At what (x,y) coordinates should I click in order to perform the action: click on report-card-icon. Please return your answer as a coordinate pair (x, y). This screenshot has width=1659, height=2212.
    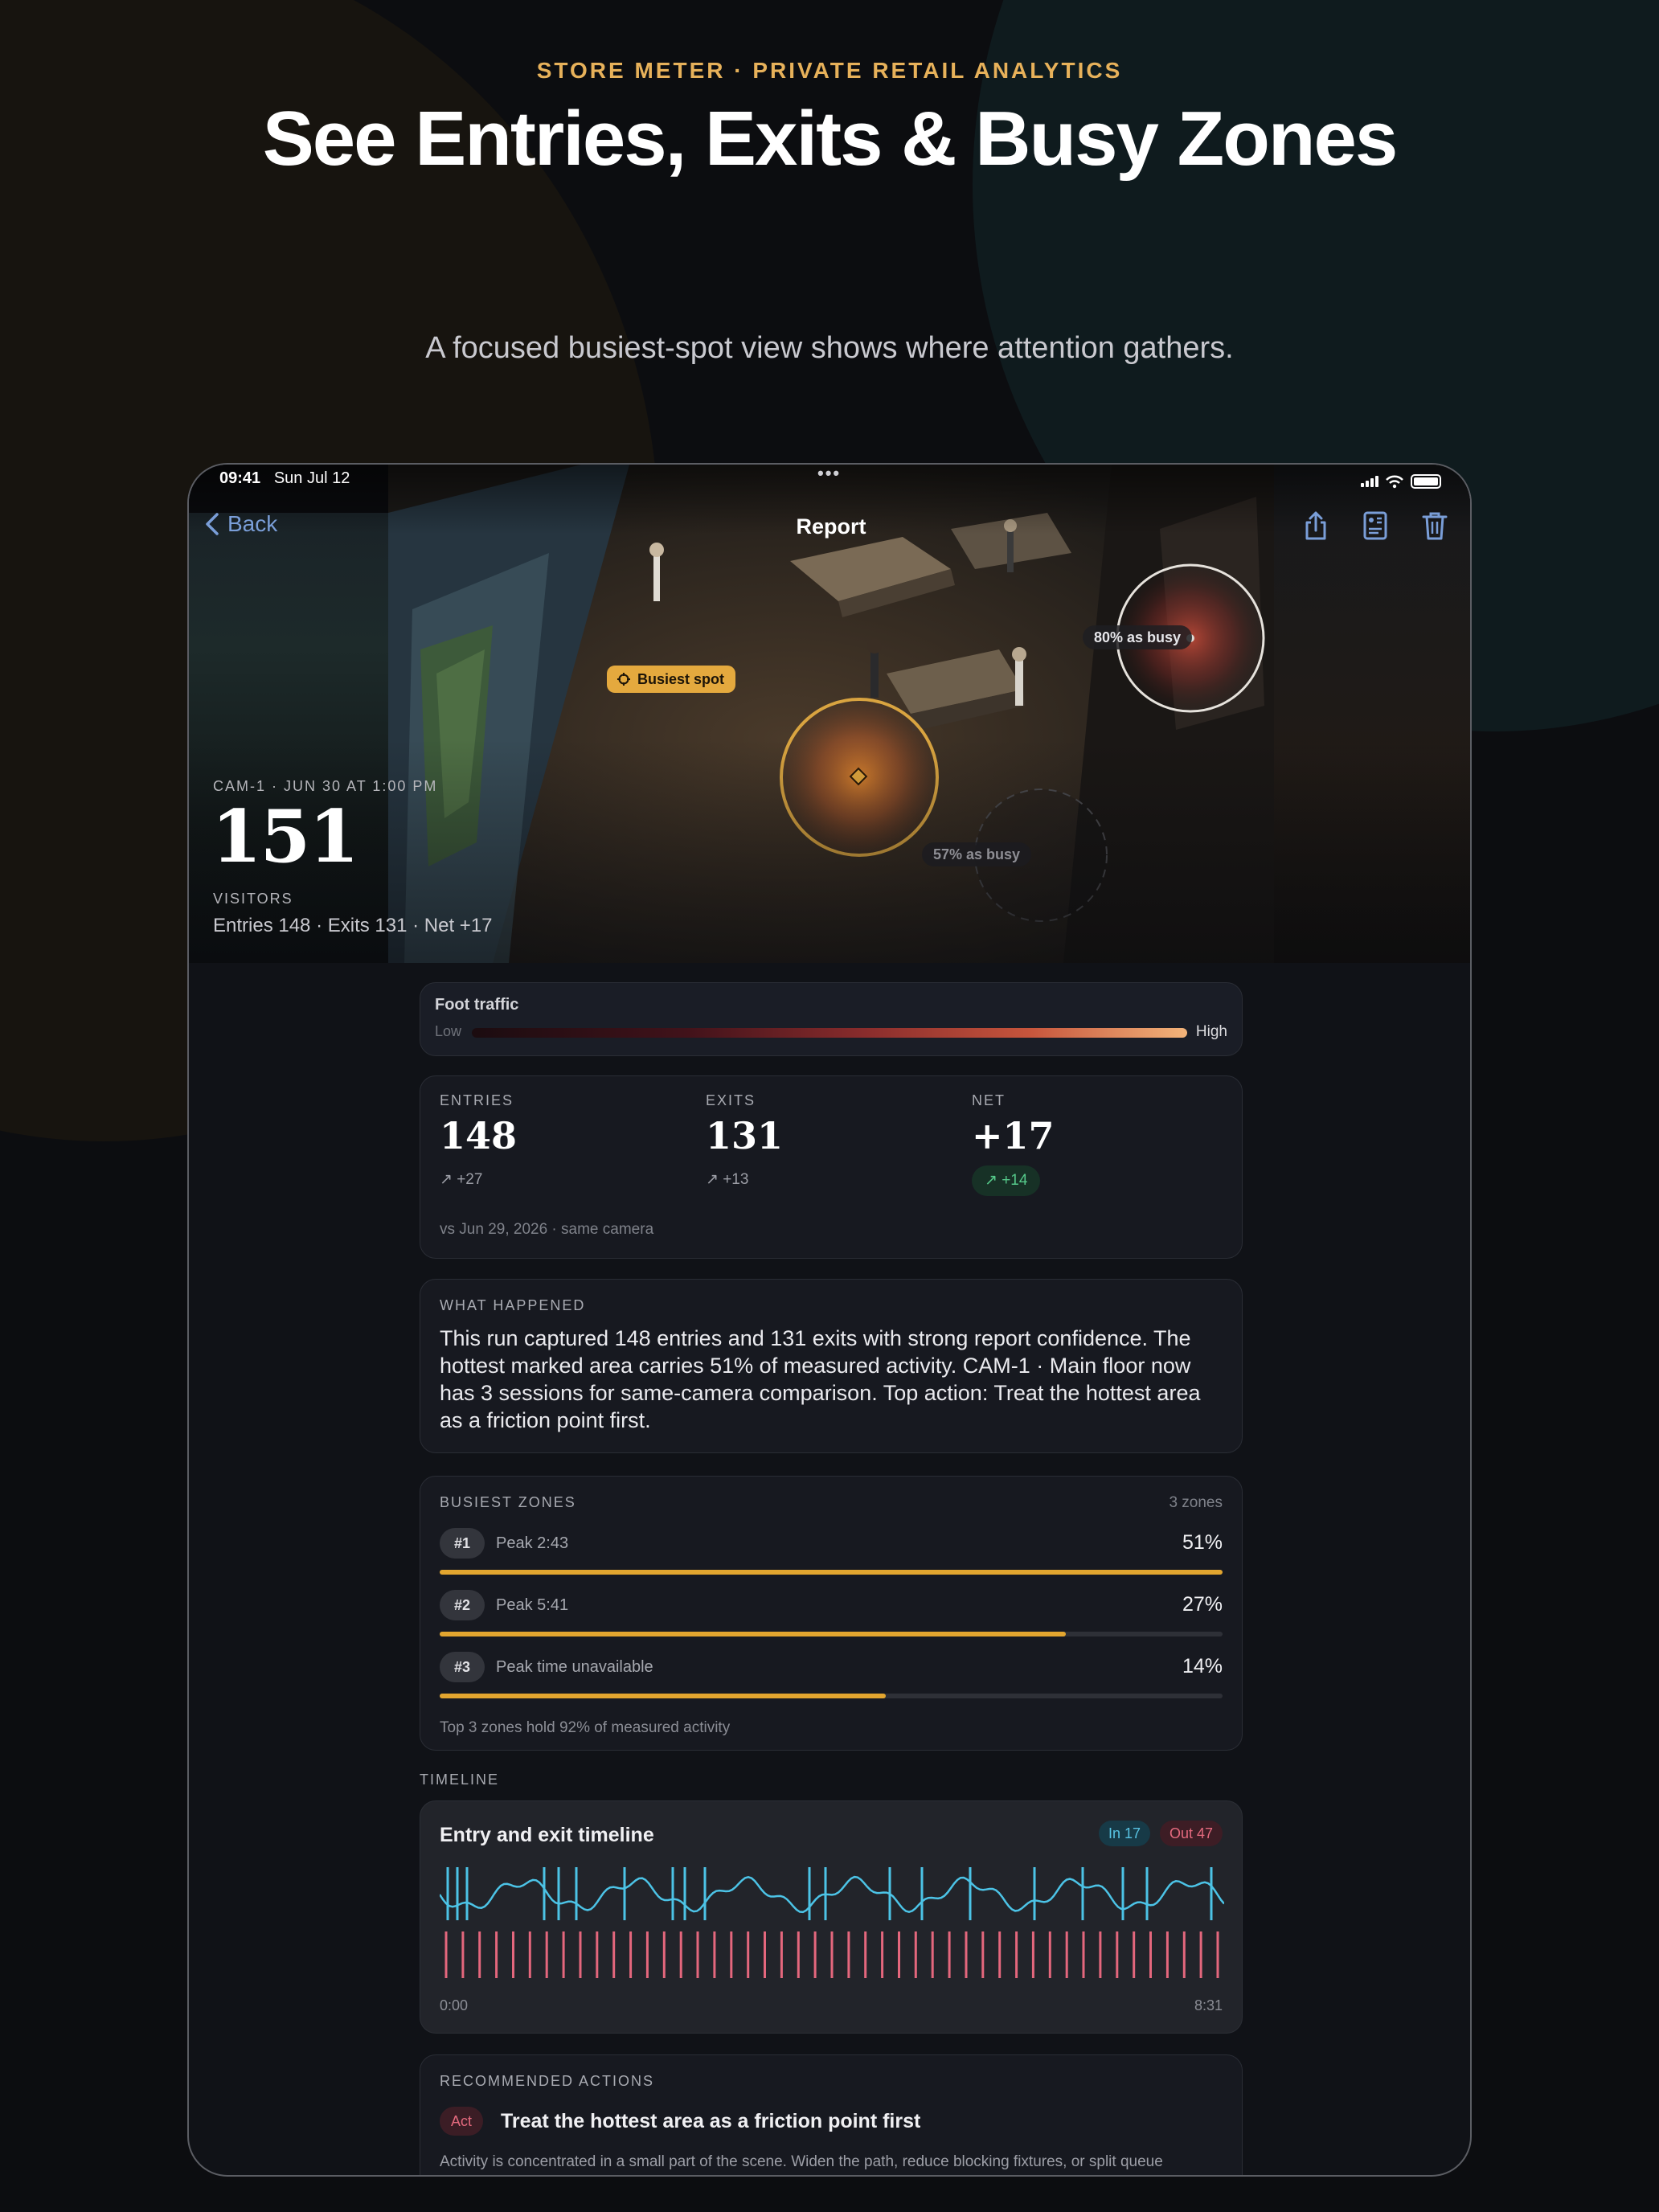
    Looking at the image, I should click on (1375, 525).